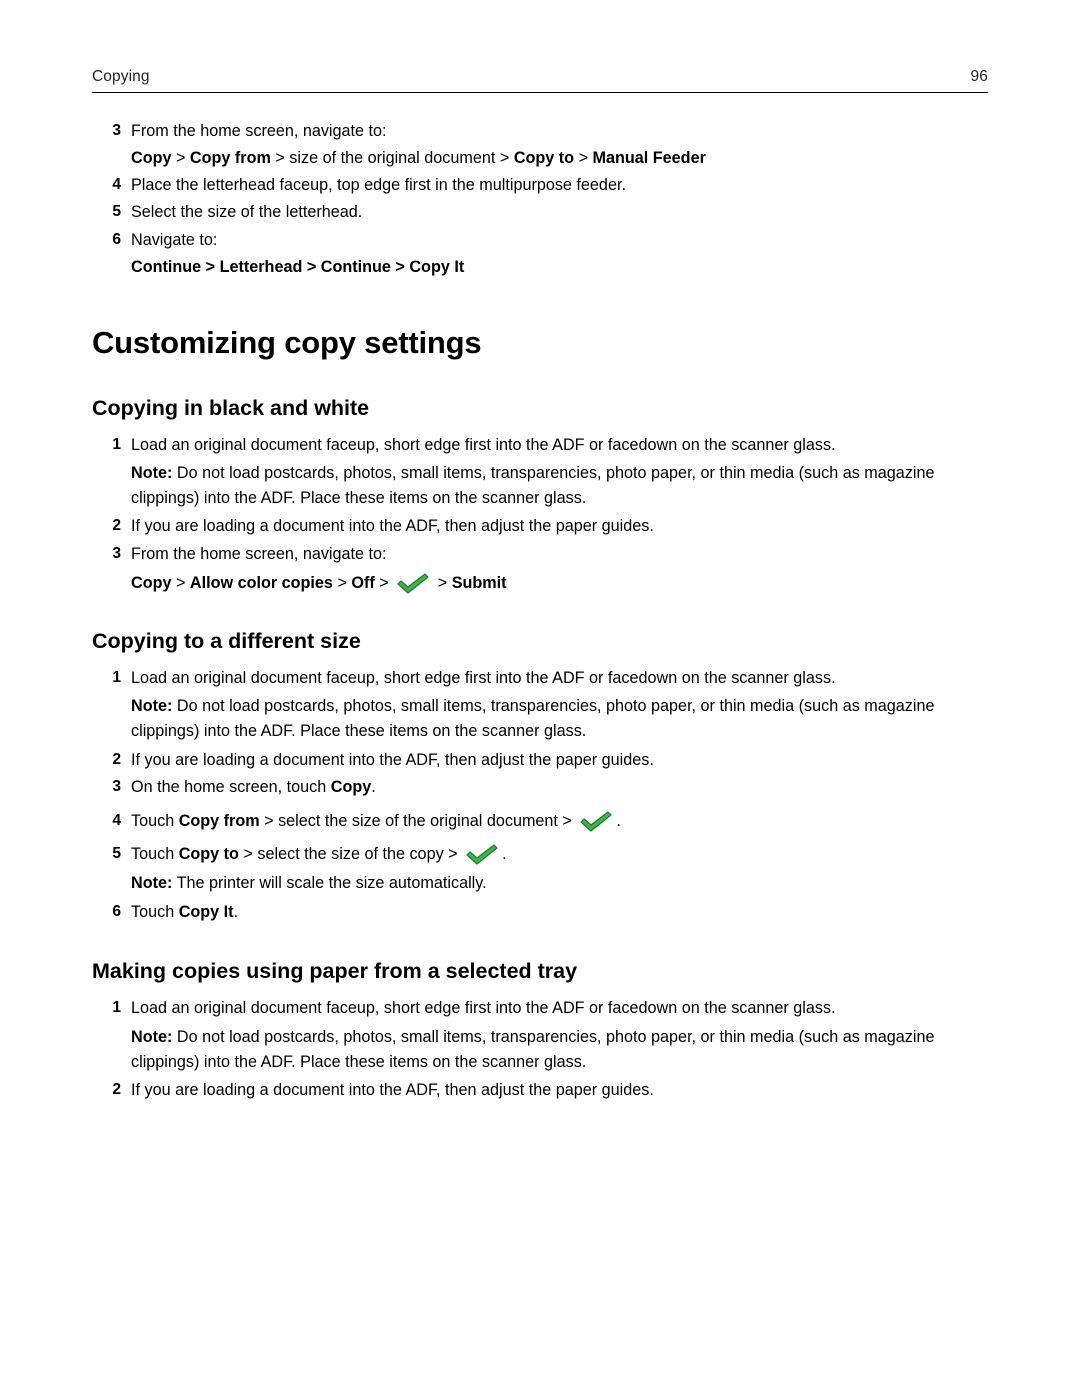 The height and width of the screenshot is (1397, 1080). What do you see at coordinates (544, 157) in the screenshot?
I see `breadcrumb-part: Copy to` at bounding box center [544, 157].